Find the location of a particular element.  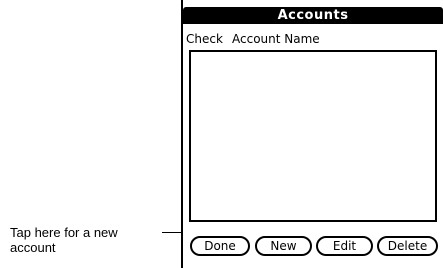

callout-annotation: Tap here for a new account is located at coordinates (90, 240).